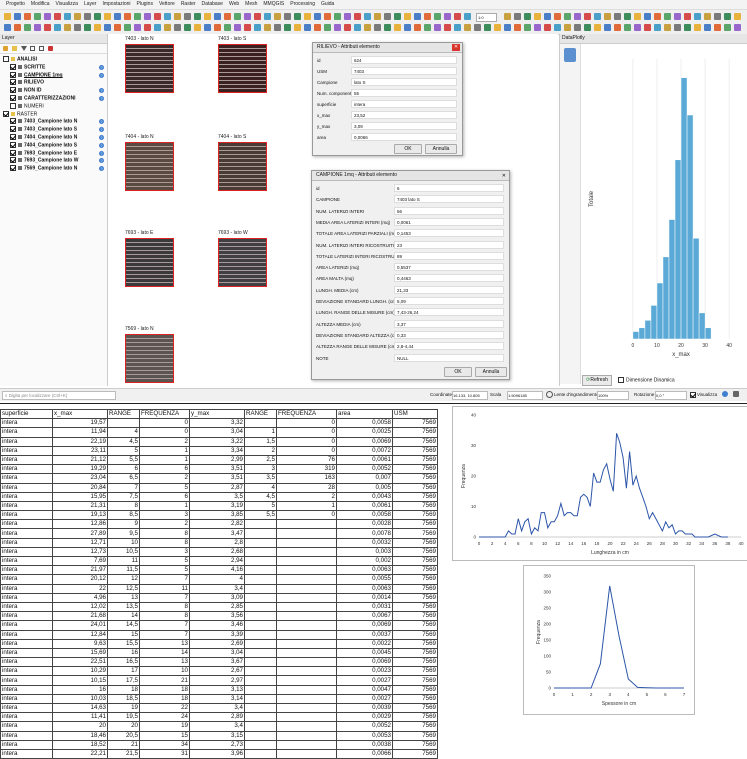  Describe the element at coordinates (53, 106) in the screenshot. I see `layer-item: NUMERI` at that location.